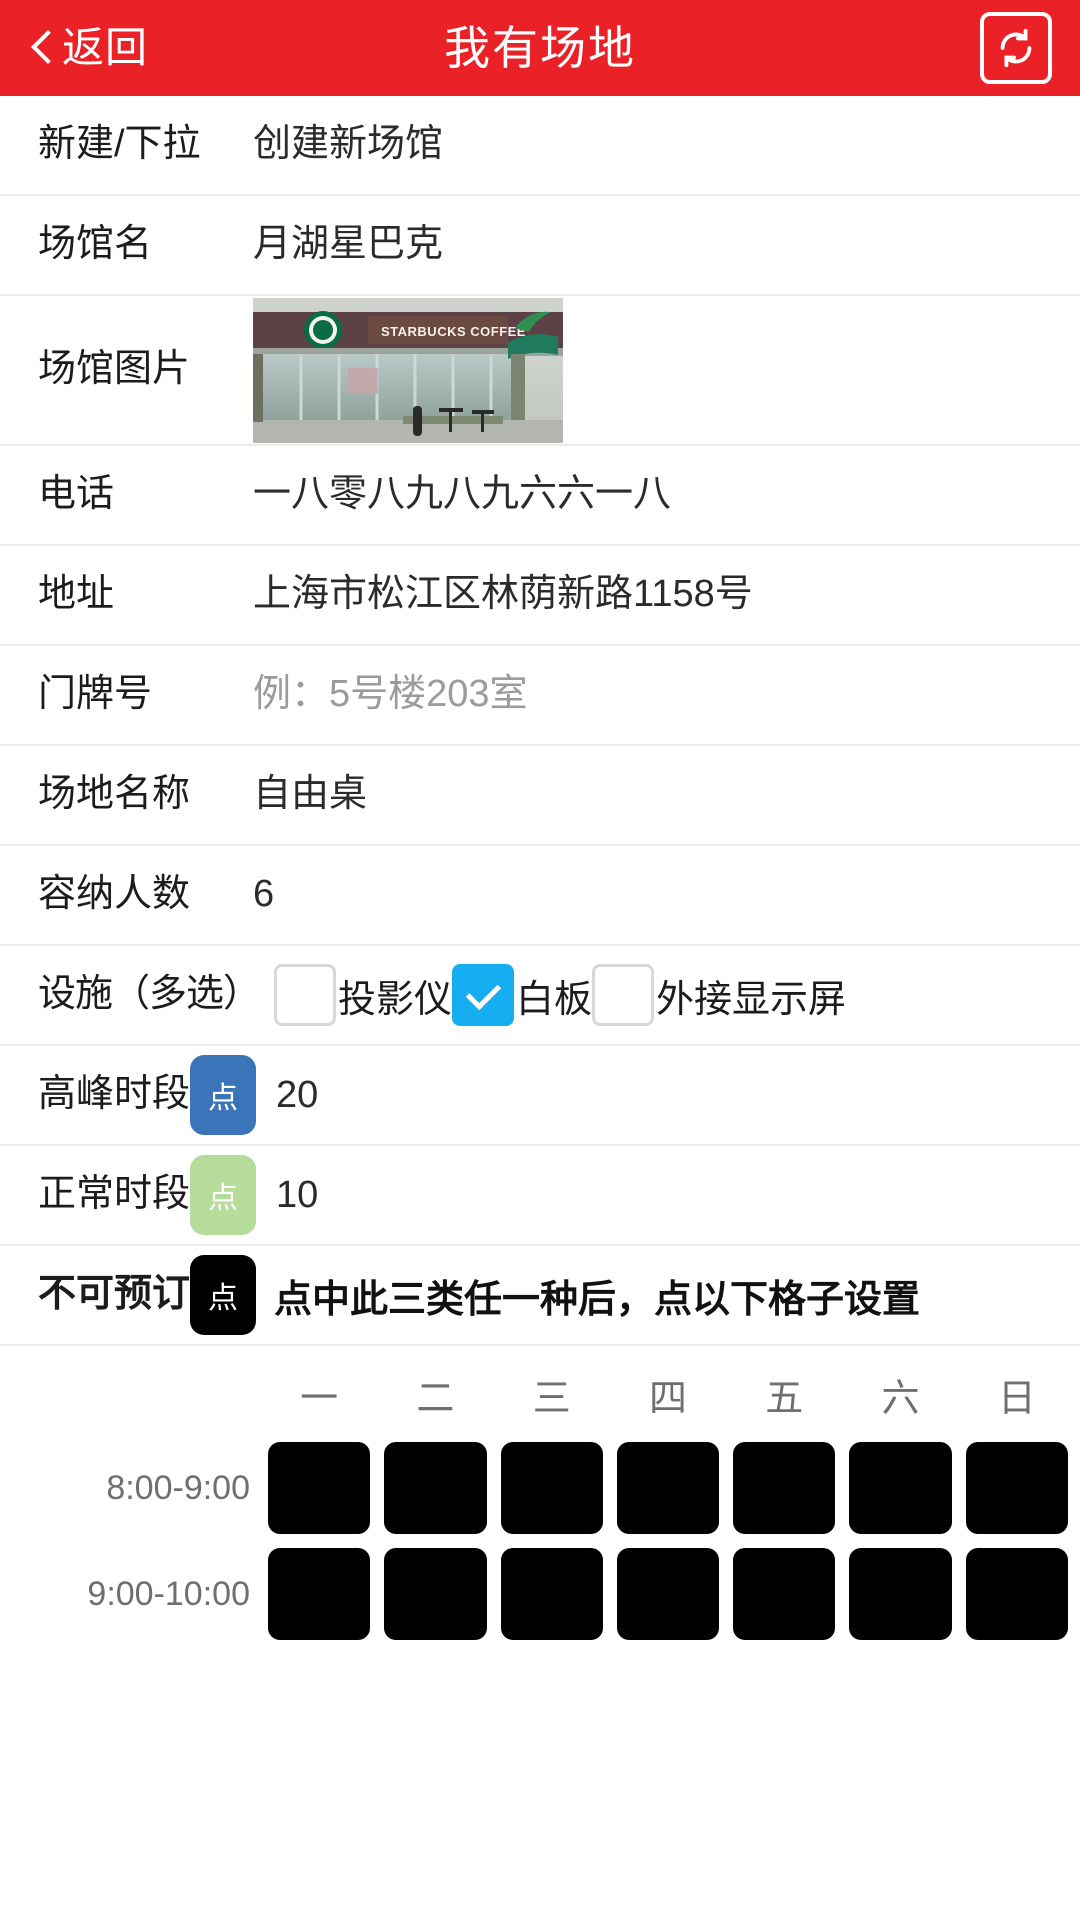 The width and height of the screenshot is (1080, 1920). What do you see at coordinates (408, 370) in the screenshot?
I see `venue-photo: STARBUCKS COFFEE` at bounding box center [408, 370].